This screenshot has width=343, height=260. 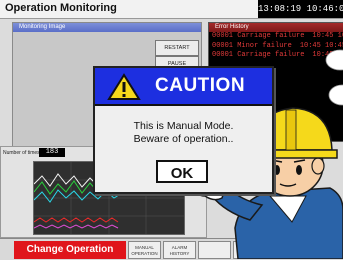 I want to click on caution-dialog-header: CAUTION, so click(x=183, y=87).